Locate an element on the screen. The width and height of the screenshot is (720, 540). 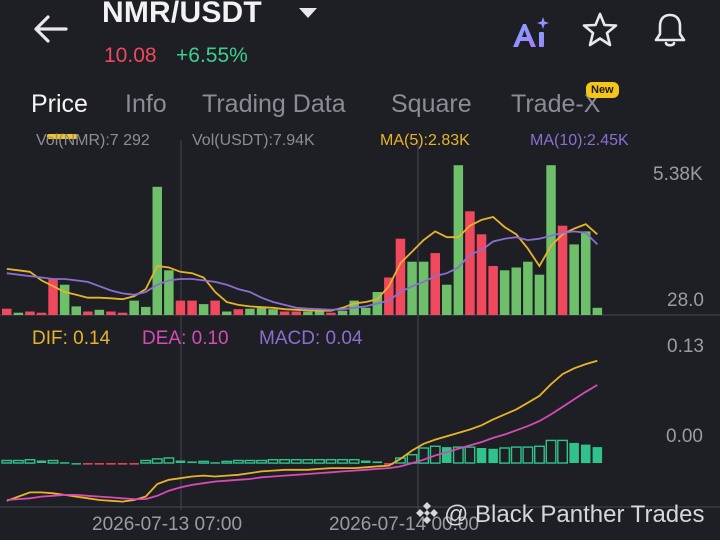
legend-macd: MACD: 0.04 is located at coordinates (311, 338).